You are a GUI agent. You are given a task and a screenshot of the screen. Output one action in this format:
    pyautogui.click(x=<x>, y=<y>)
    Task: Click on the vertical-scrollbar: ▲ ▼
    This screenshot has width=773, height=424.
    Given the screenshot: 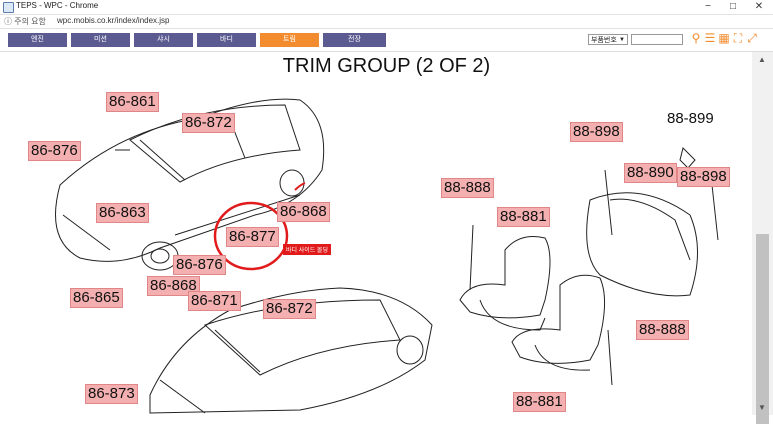 What is the action you would take?
    pyautogui.click(x=762, y=238)
    